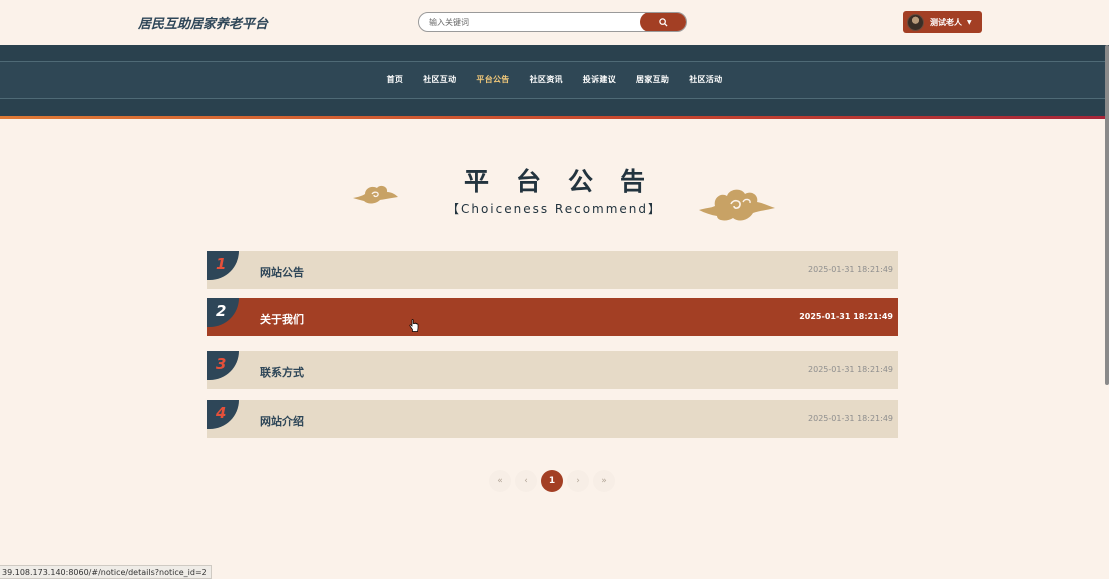  Describe the element at coordinates (705, 79) in the screenshot. I see `nav-item-community-events: 社区活动` at that location.